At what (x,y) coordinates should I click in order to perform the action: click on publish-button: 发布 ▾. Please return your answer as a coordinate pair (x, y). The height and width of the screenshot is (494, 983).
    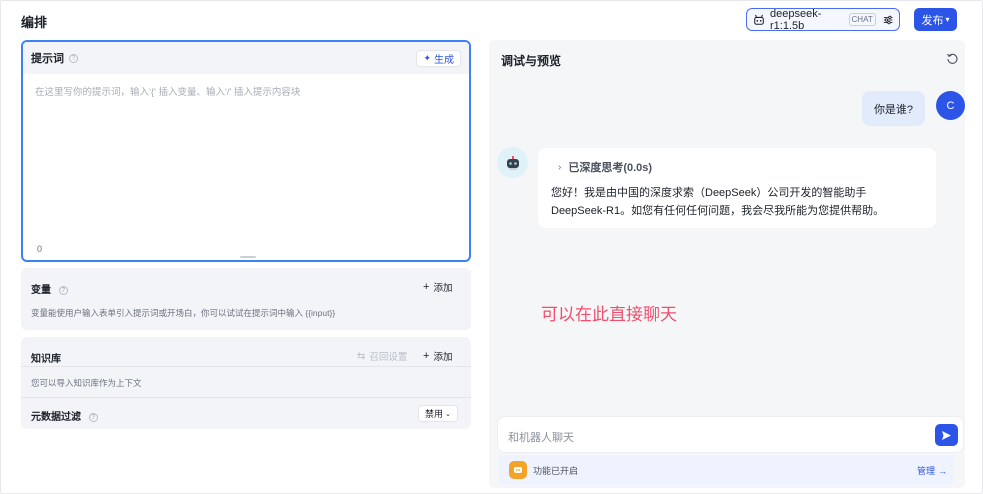
    Looking at the image, I should click on (935, 19).